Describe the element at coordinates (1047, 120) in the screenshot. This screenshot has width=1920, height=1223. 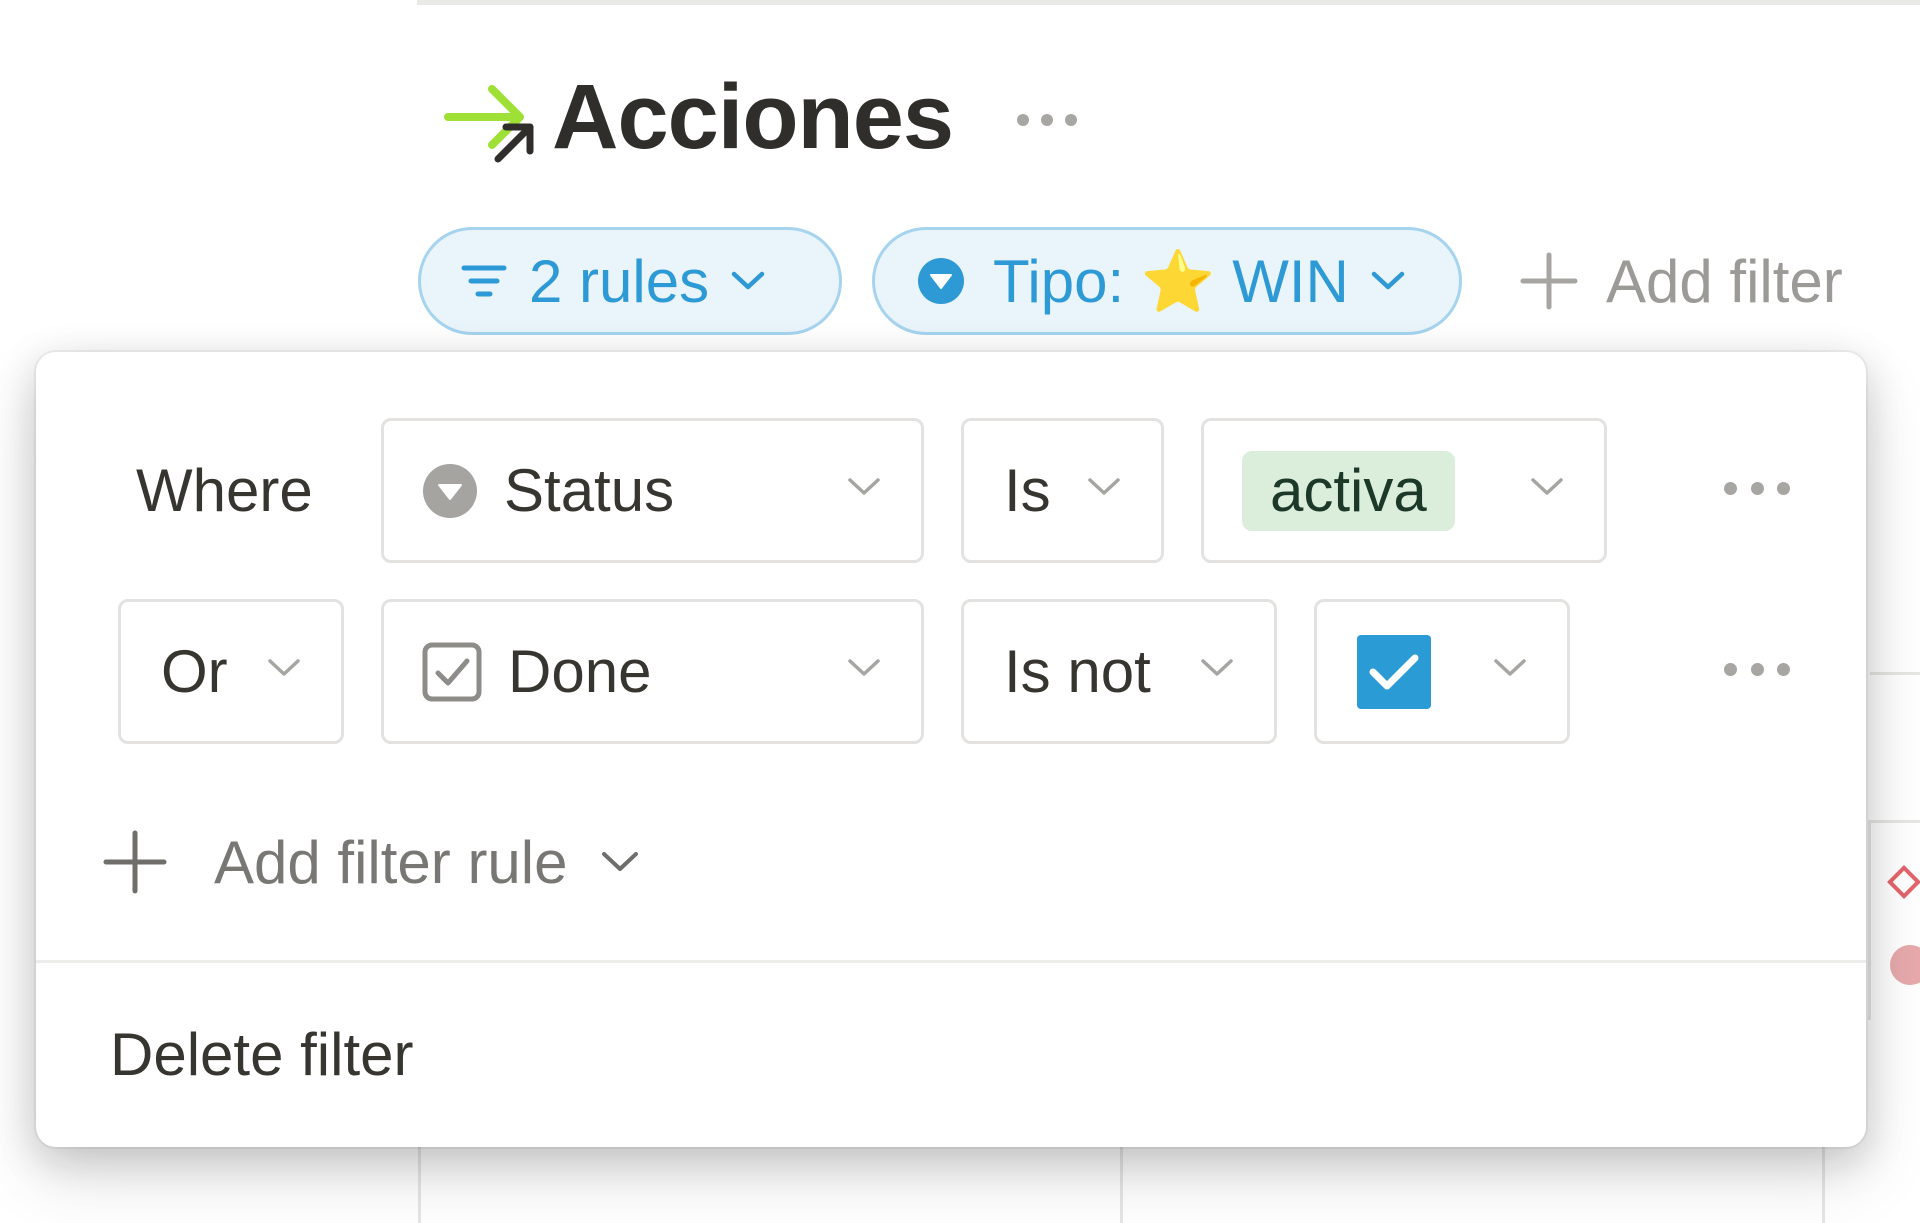
I see `more-options-icon` at that location.